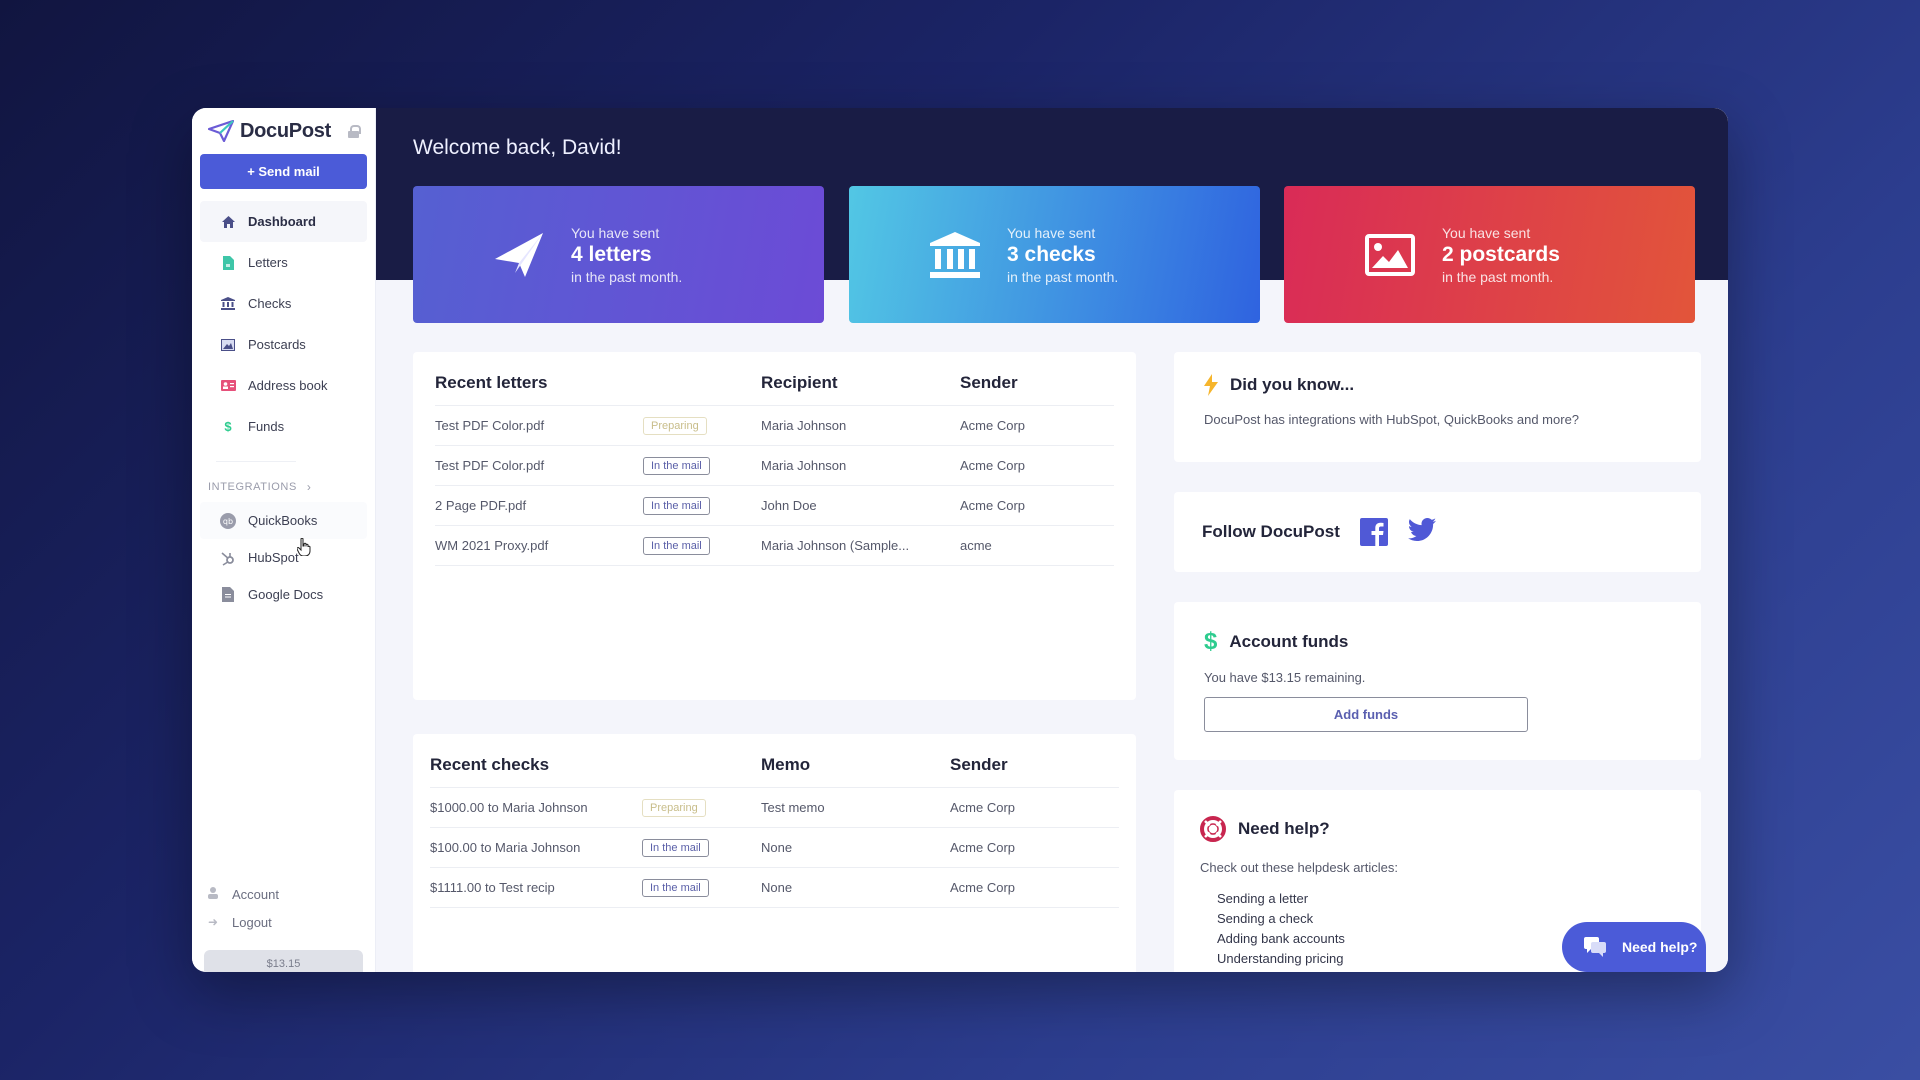  Describe the element at coordinates (793, 807) in the screenshot. I see `memo-cell: Test memo` at that location.